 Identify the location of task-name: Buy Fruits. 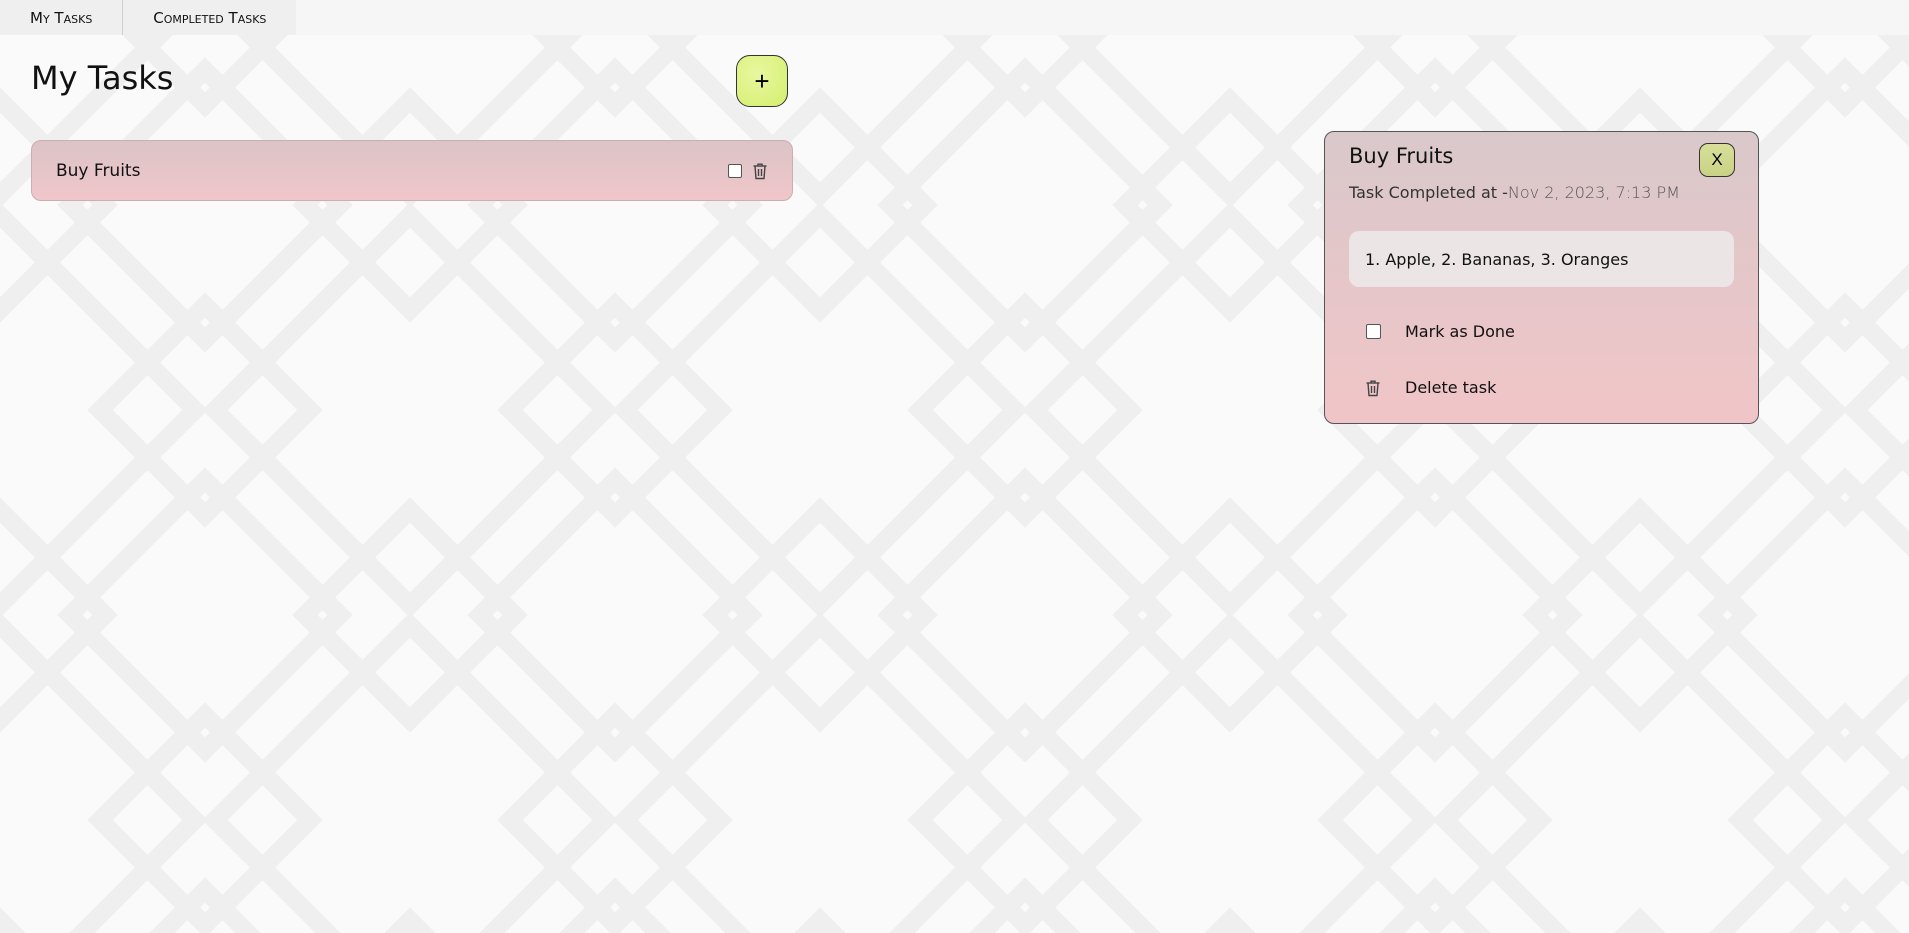
(98, 170).